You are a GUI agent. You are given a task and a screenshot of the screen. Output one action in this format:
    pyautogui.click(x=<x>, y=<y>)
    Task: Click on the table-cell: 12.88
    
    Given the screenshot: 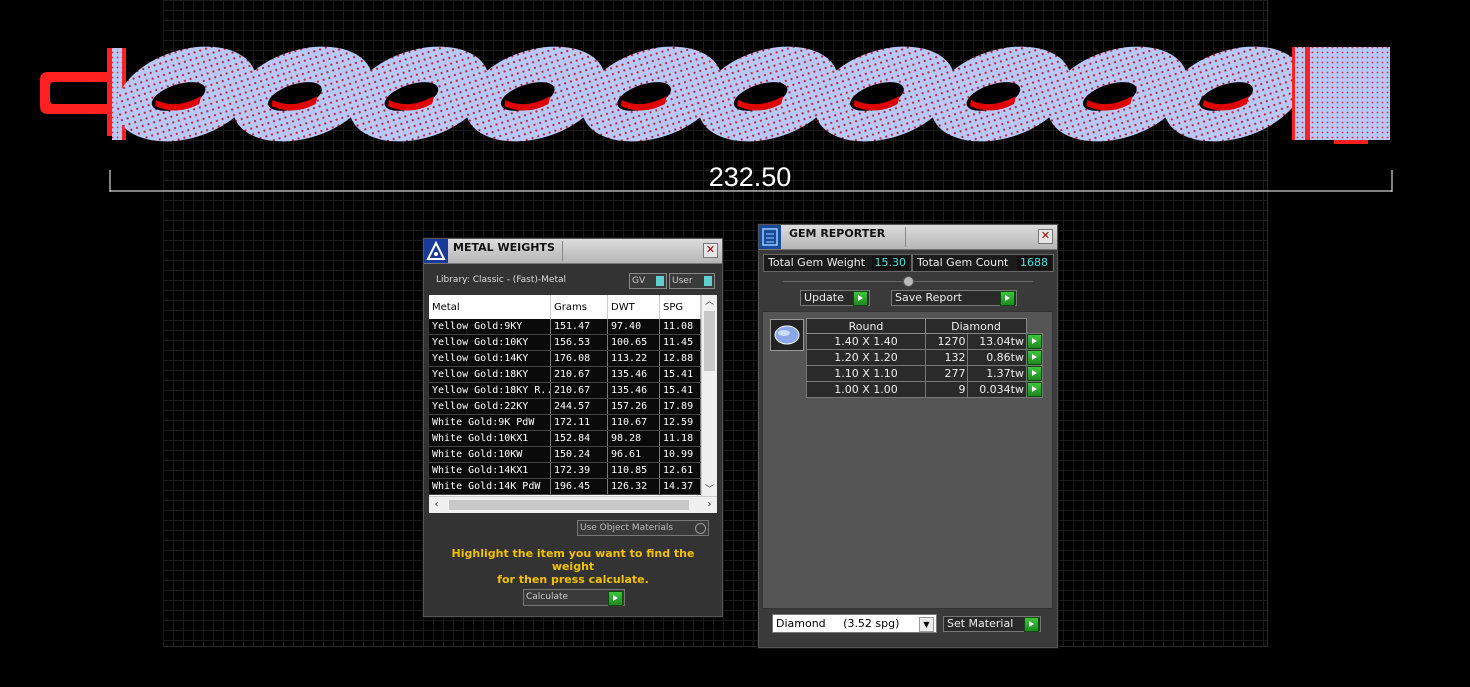 What is the action you would take?
    pyautogui.click(x=680, y=358)
    